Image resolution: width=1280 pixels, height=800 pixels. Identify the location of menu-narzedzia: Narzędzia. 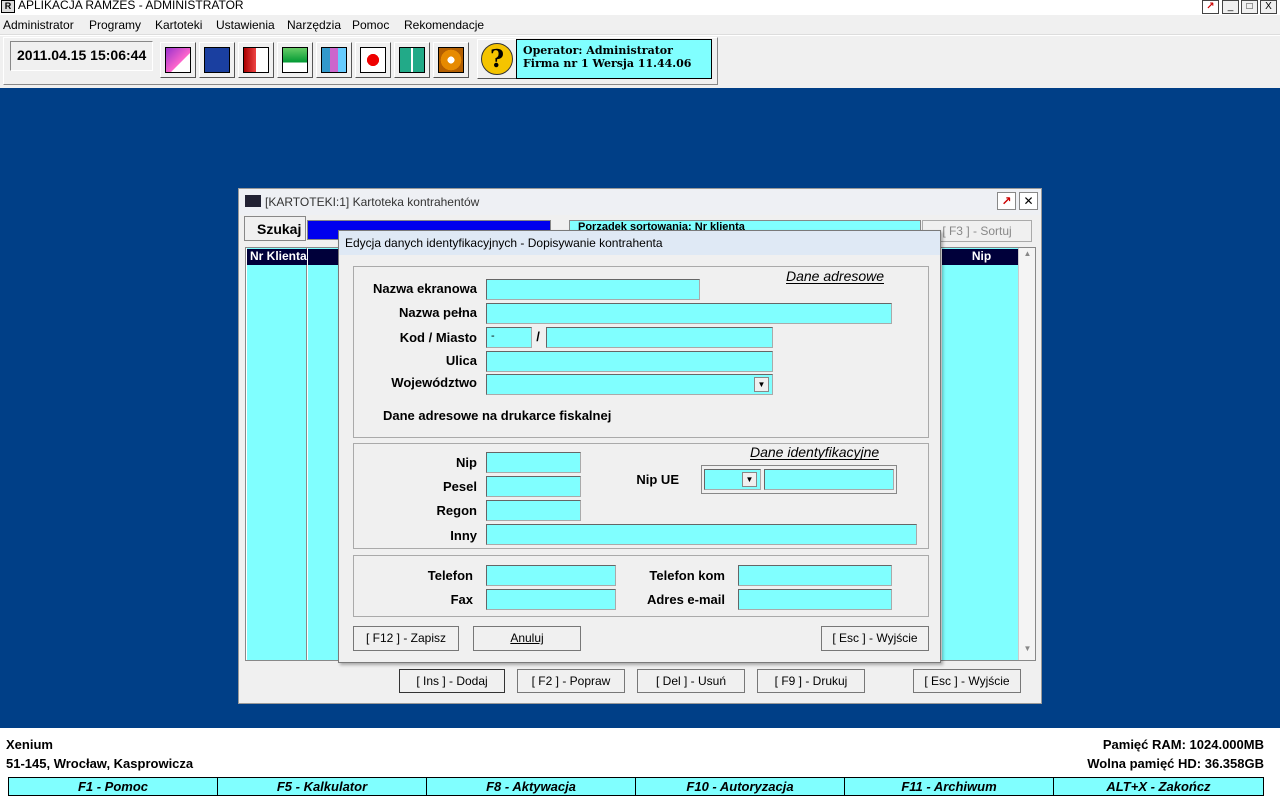
(314, 25).